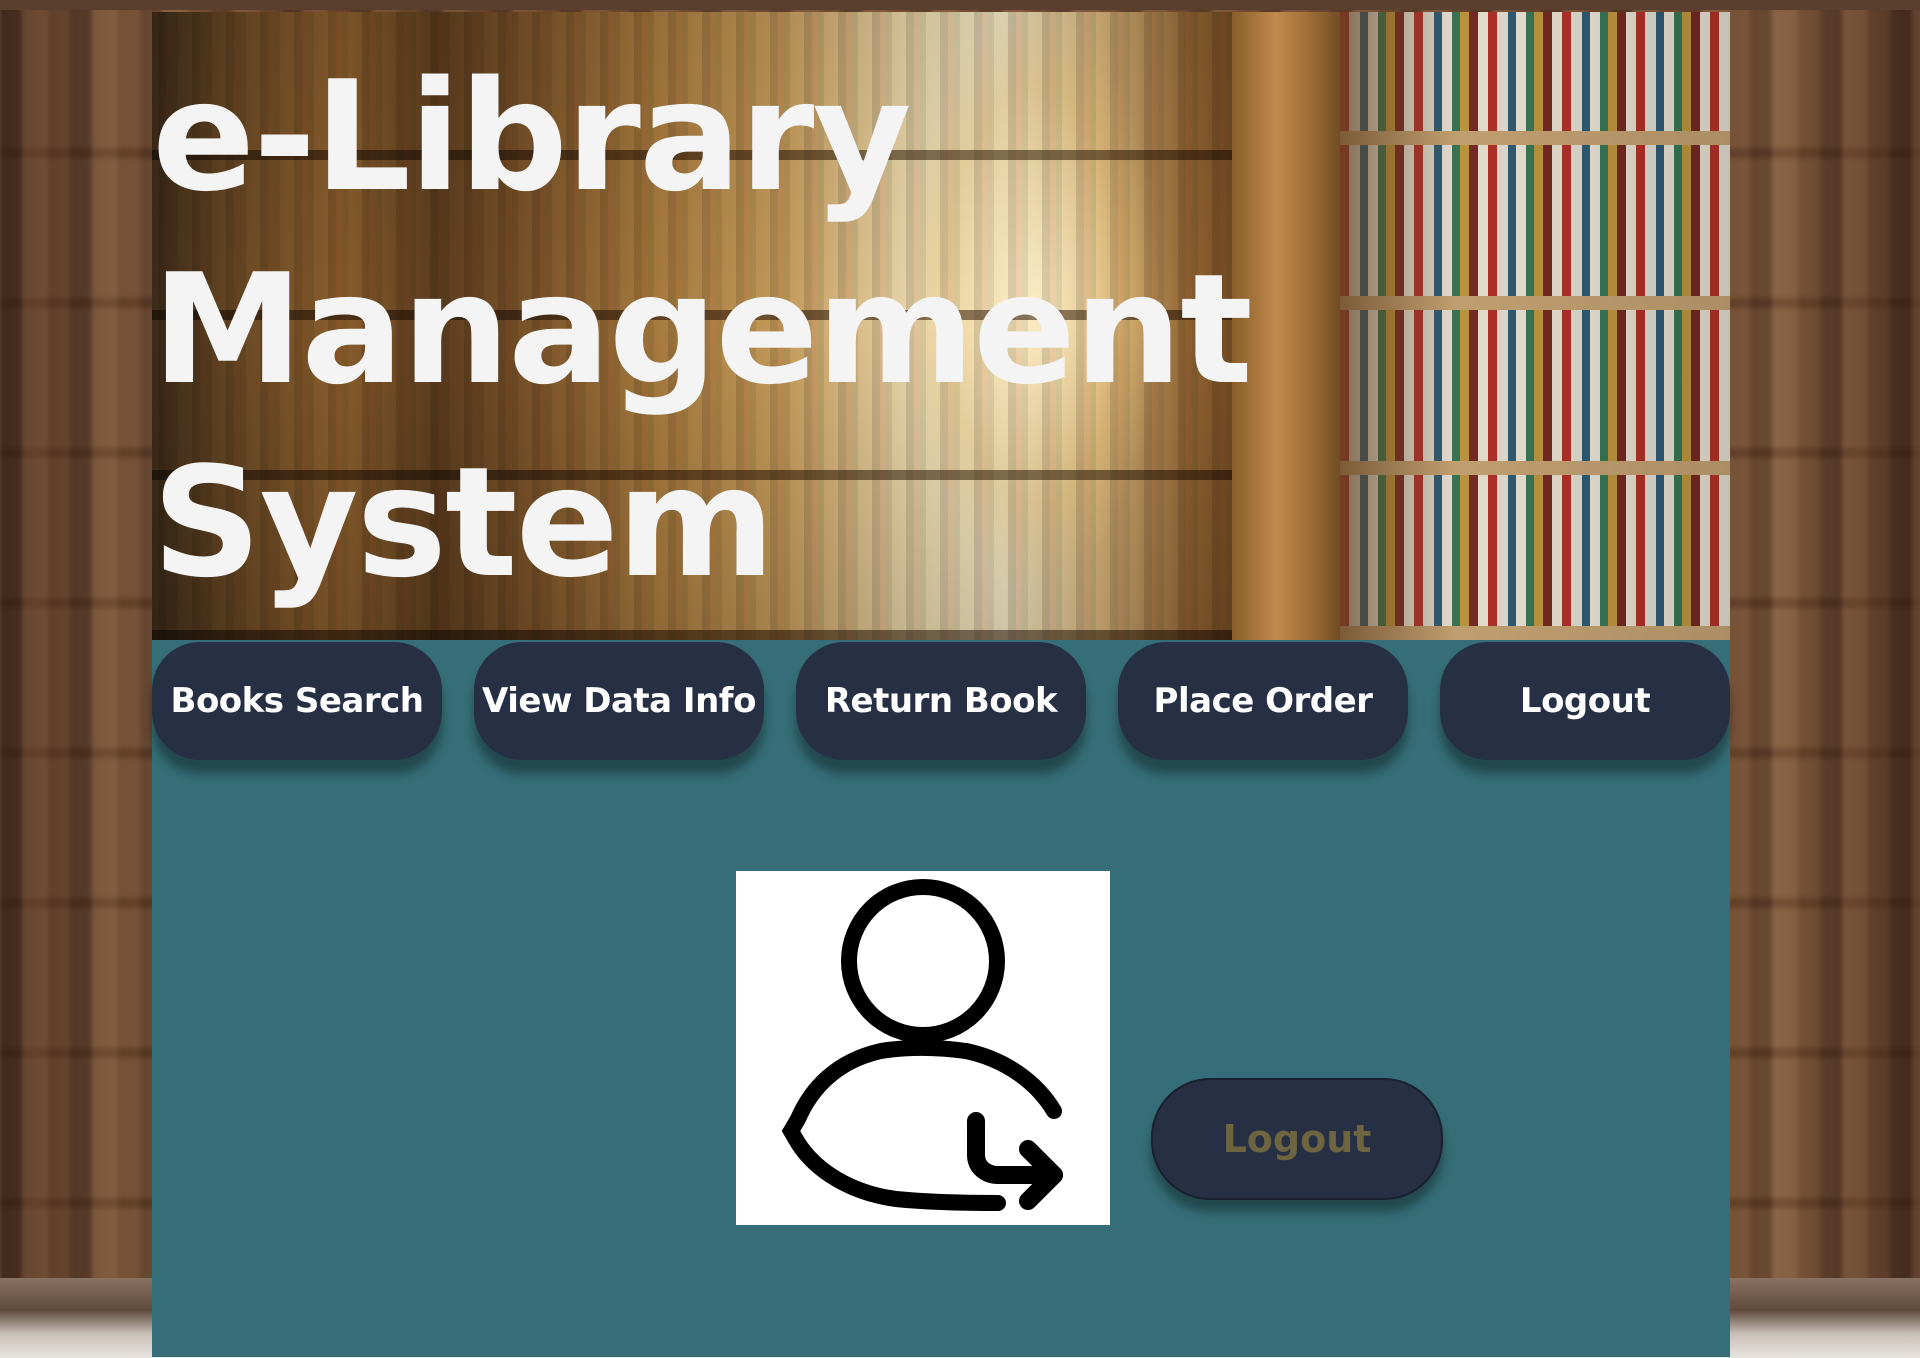 Image resolution: width=1920 pixels, height=1358 pixels. What do you see at coordinates (619, 701) in the screenshot?
I see `view-data-info-button: View Data Info` at bounding box center [619, 701].